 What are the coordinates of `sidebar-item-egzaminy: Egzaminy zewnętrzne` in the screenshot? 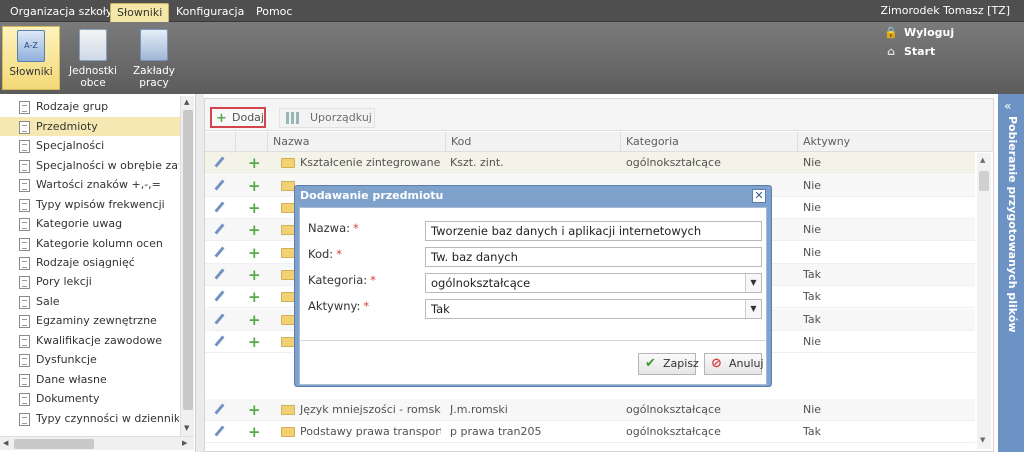 It's located at (99, 320).